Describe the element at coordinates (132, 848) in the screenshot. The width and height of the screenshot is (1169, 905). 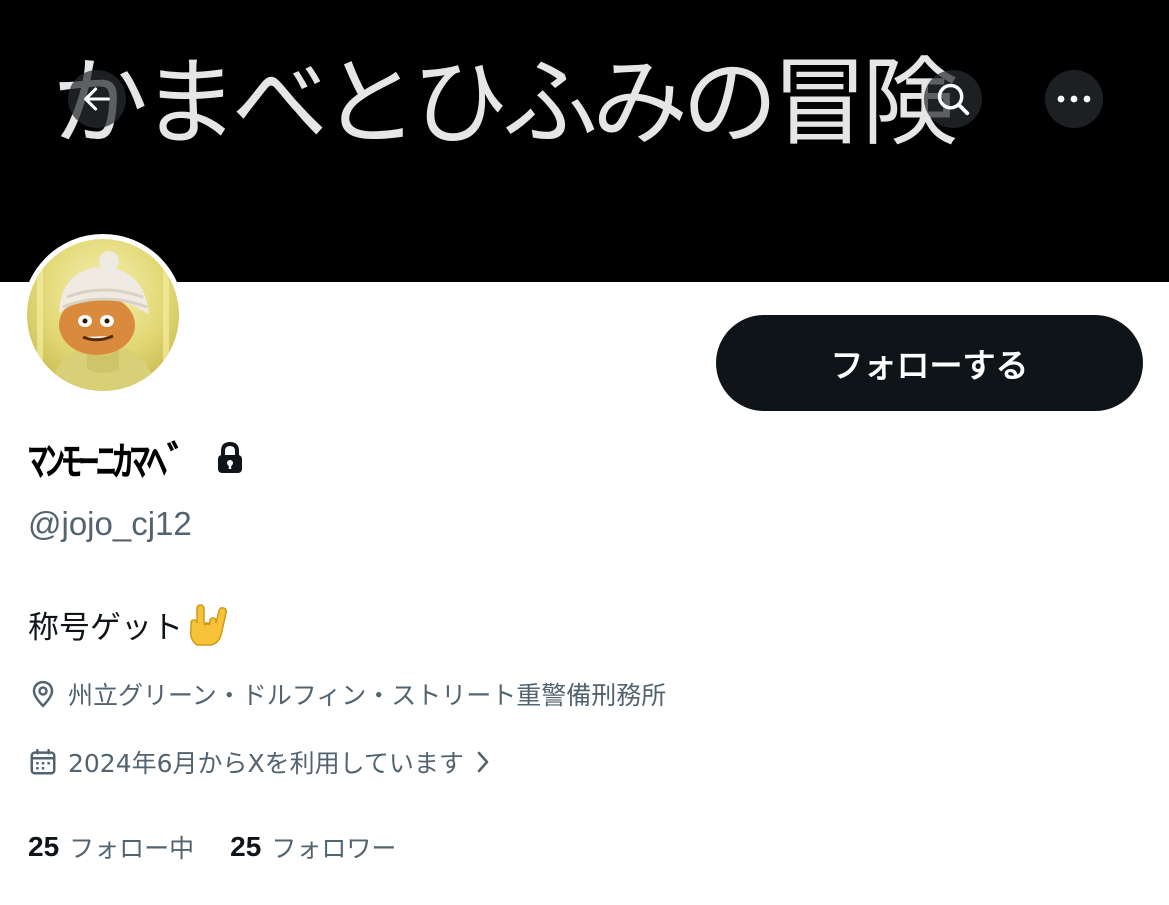
I see `following-label: フォロー中` at that location.